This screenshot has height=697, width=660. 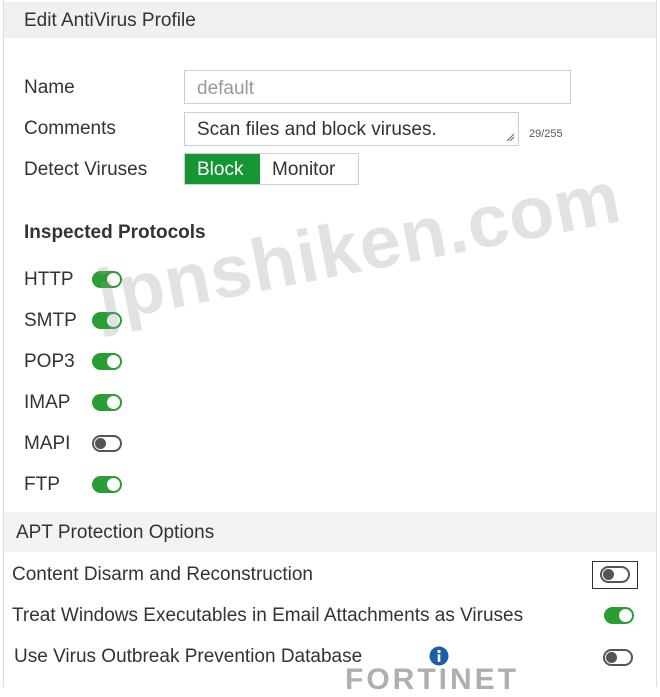 I want to click on apt-section-title: APT Protection Options, so click(x=115, y=532).